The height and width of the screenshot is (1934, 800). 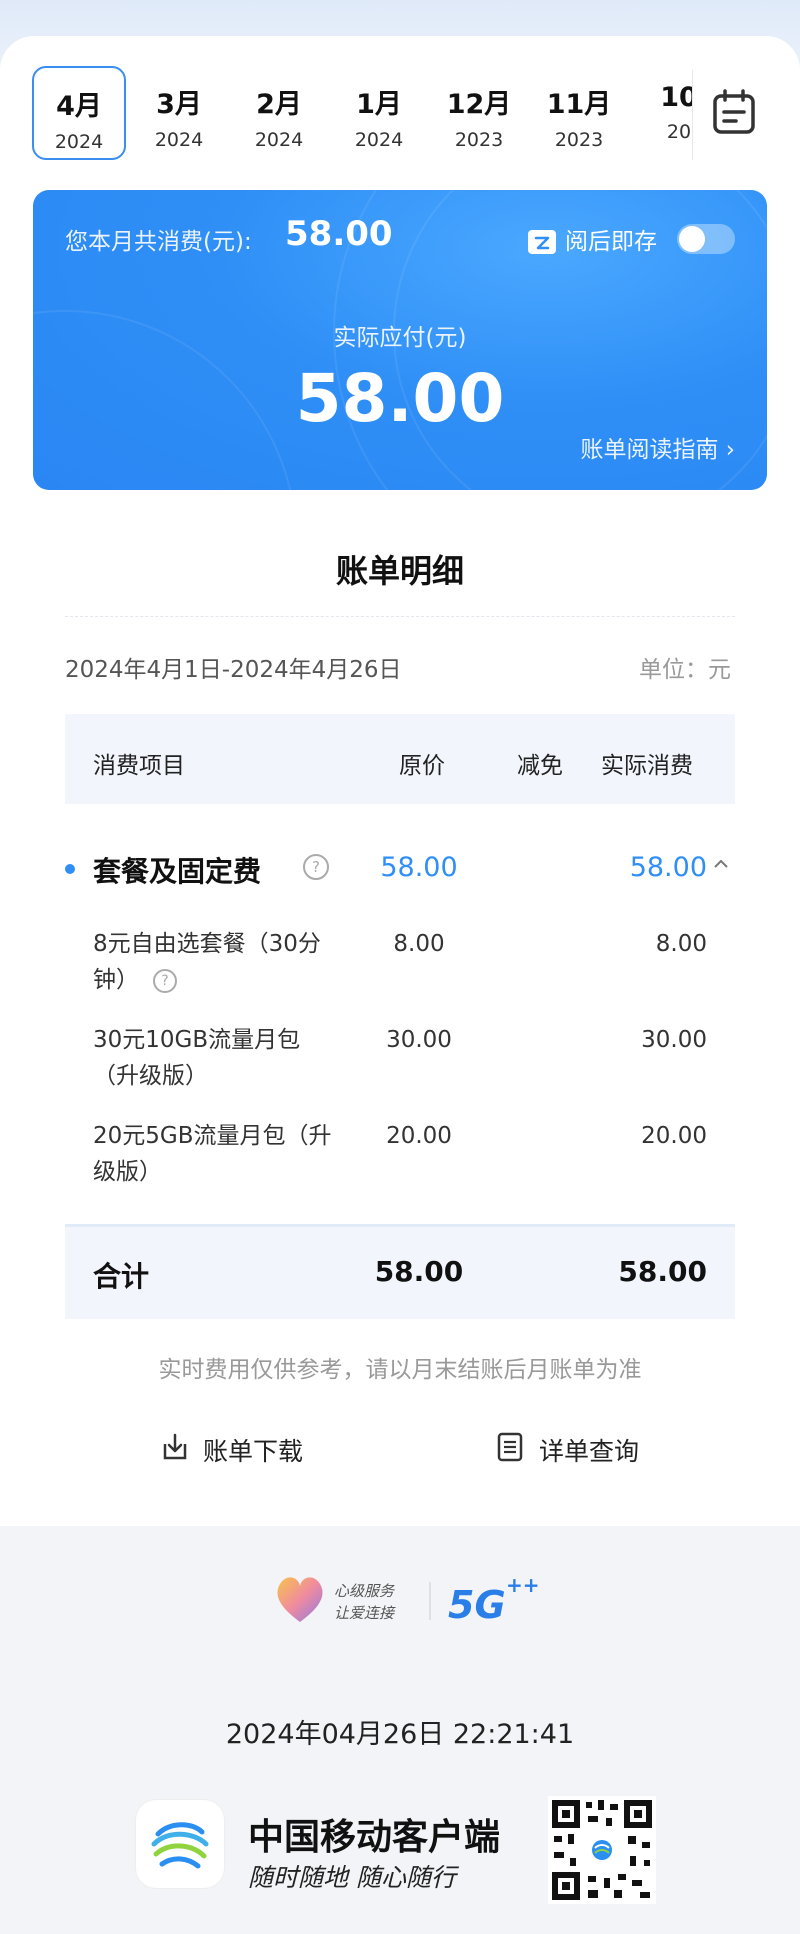 What do you see at coordinates (415, 1600) in the screenshot?
I see `brand-logos: 心级服务 让爱连接 5G ++` at bounding box center [415, 1600].